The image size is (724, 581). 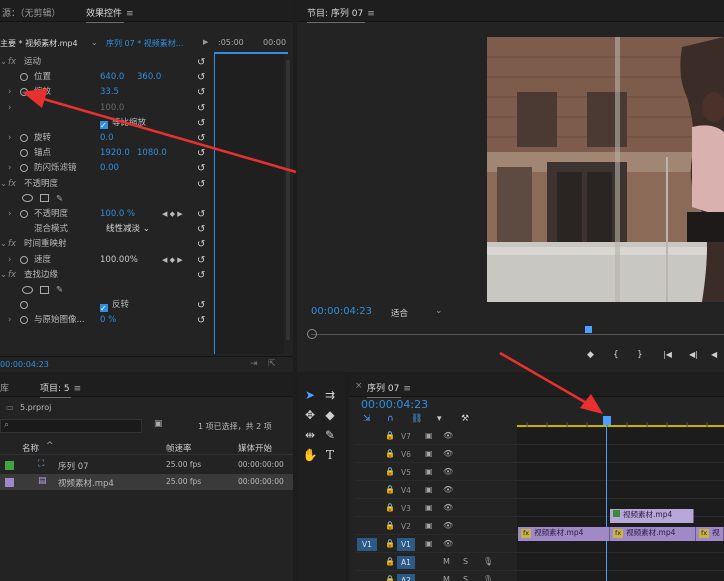 What do you see at coordinates (616, 513) in the screenshot?
I see `clip-thumb-icon` at bounding box center [616, 513].